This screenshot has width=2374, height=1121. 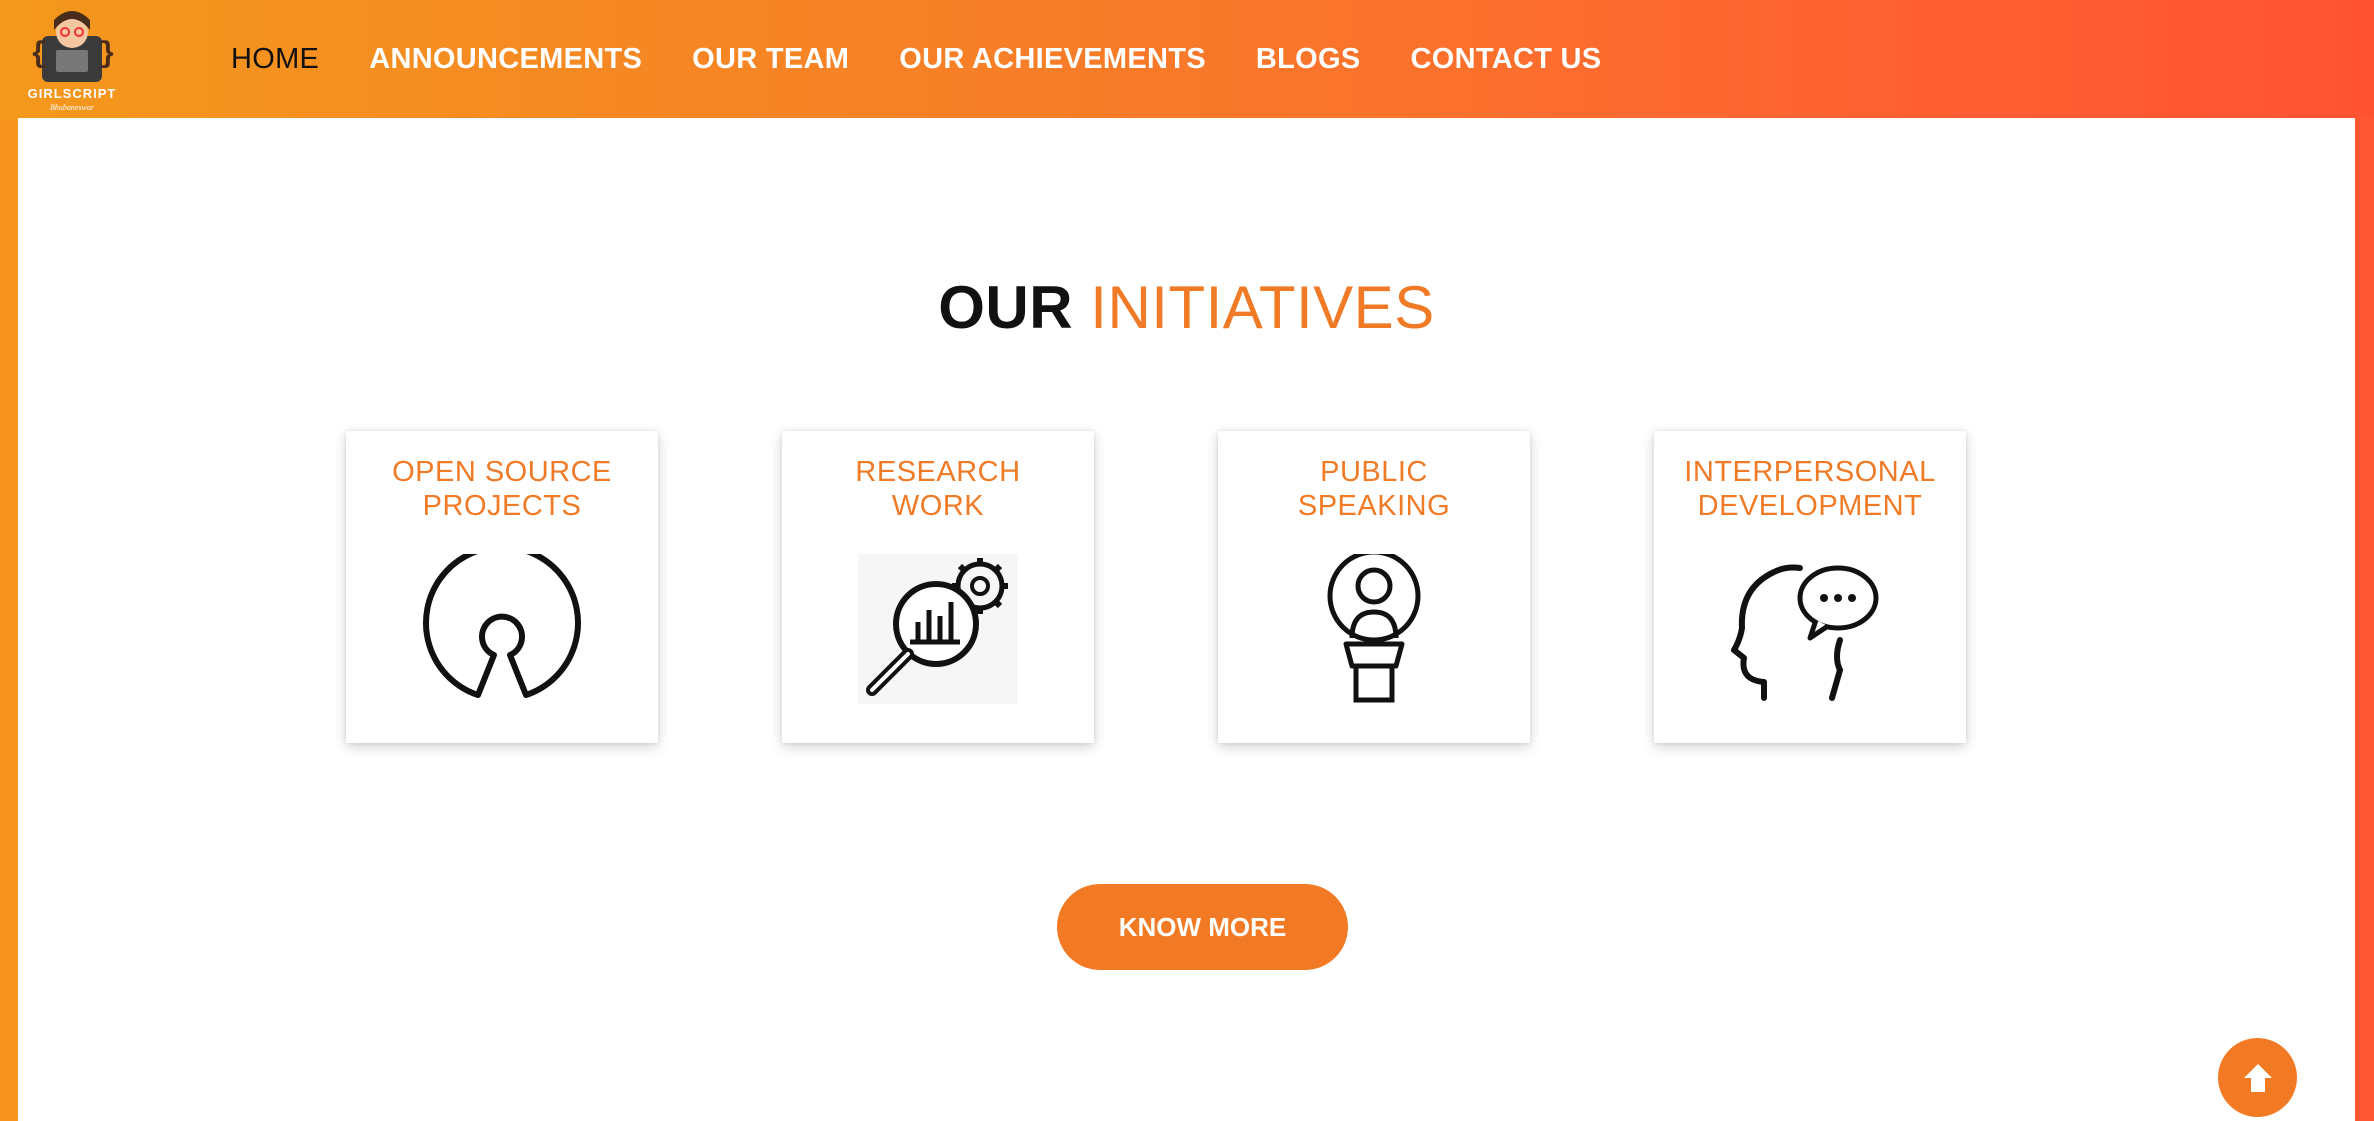 What do you see at coordinates (938, 629) in the screenshot?
I see `research-icon` at bounding box center [938, 629].